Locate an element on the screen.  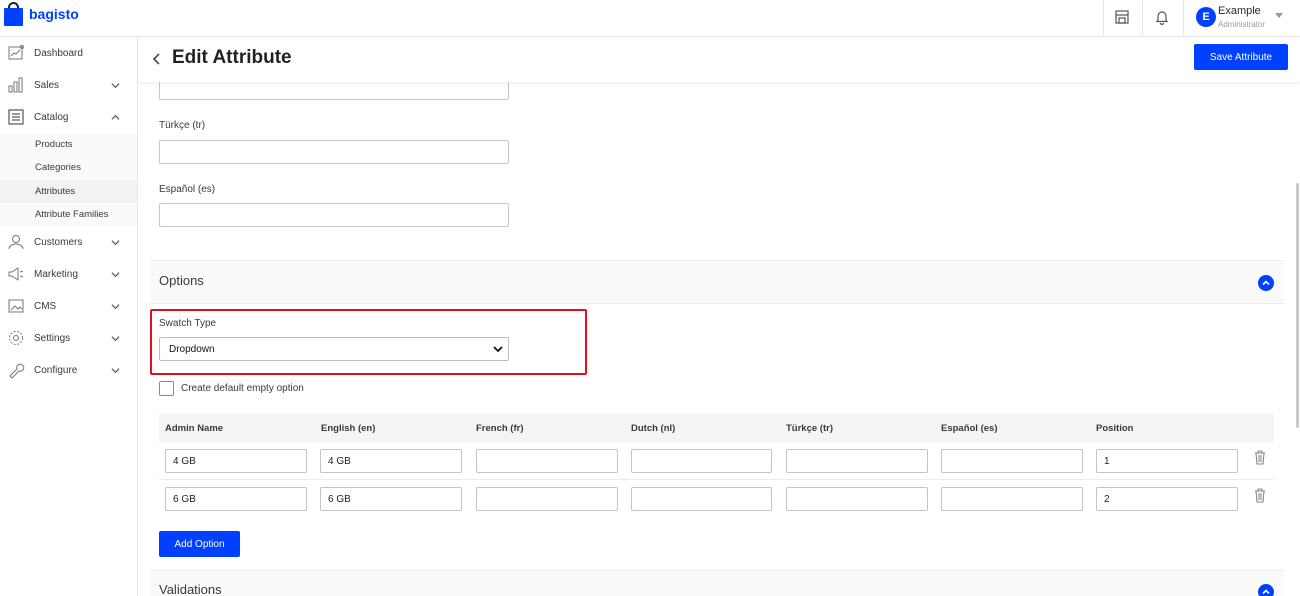
sidebar-subitem-label: Categories is located at coordinates (58, 167).